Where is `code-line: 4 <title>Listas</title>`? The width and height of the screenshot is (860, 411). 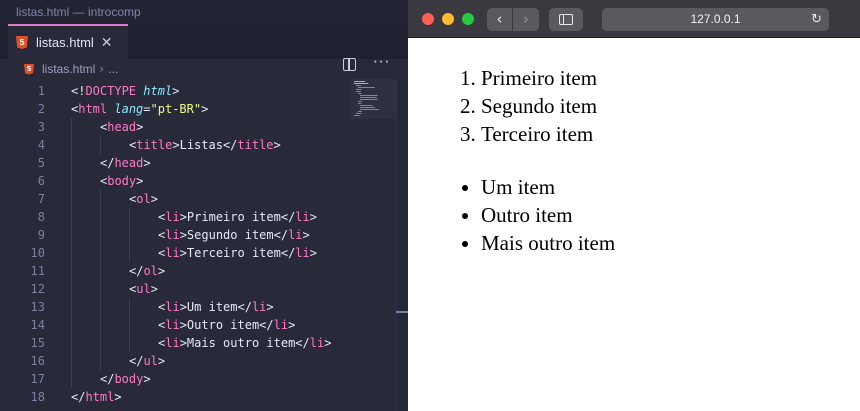
code-line: 4 <title>Listas</title> is located at coordinates (173, 145).